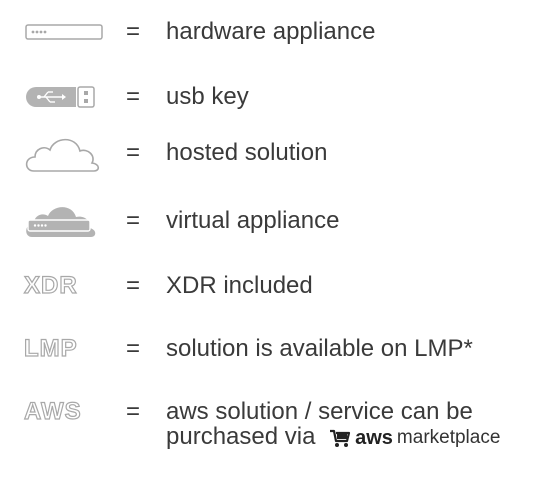 Image resolution: width=549 pixels, height=480 pixels. I want to click on cart-icon, so click(340, 438).